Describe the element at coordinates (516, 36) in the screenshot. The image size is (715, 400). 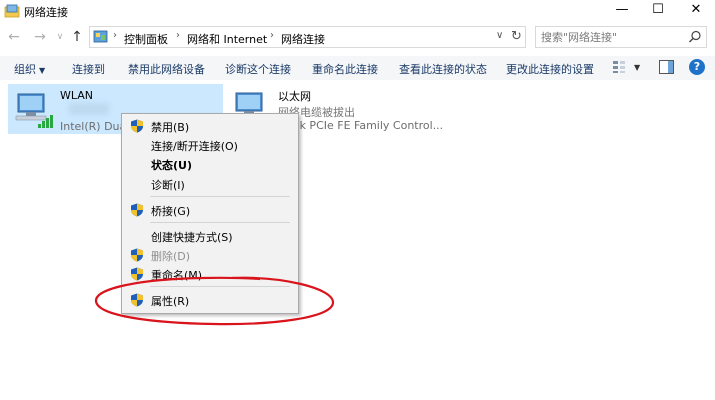
I see `refresh-icon: ↻` at that location.